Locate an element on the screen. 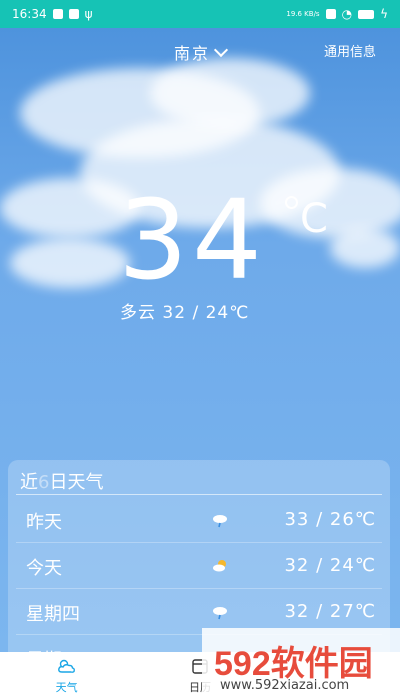  chevron-down-icon is located at coordinates (221, 50).